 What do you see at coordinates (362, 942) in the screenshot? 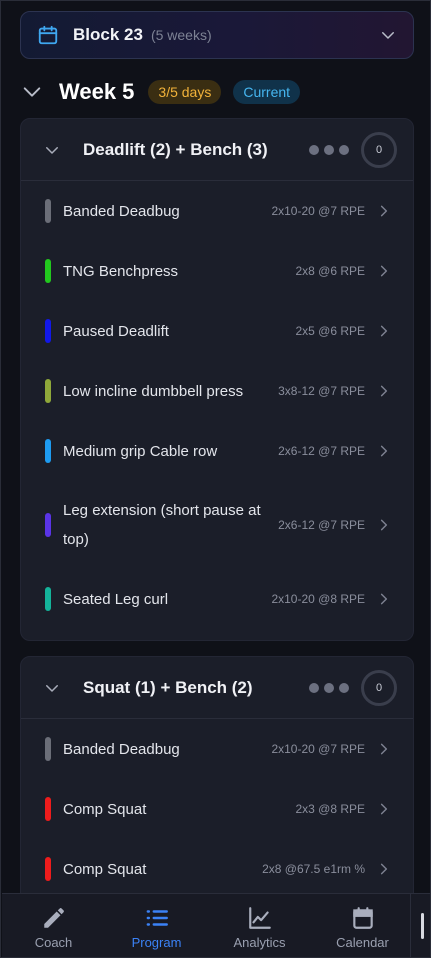
I see `nav-label: Calendar` at bounding box center [362, 942].